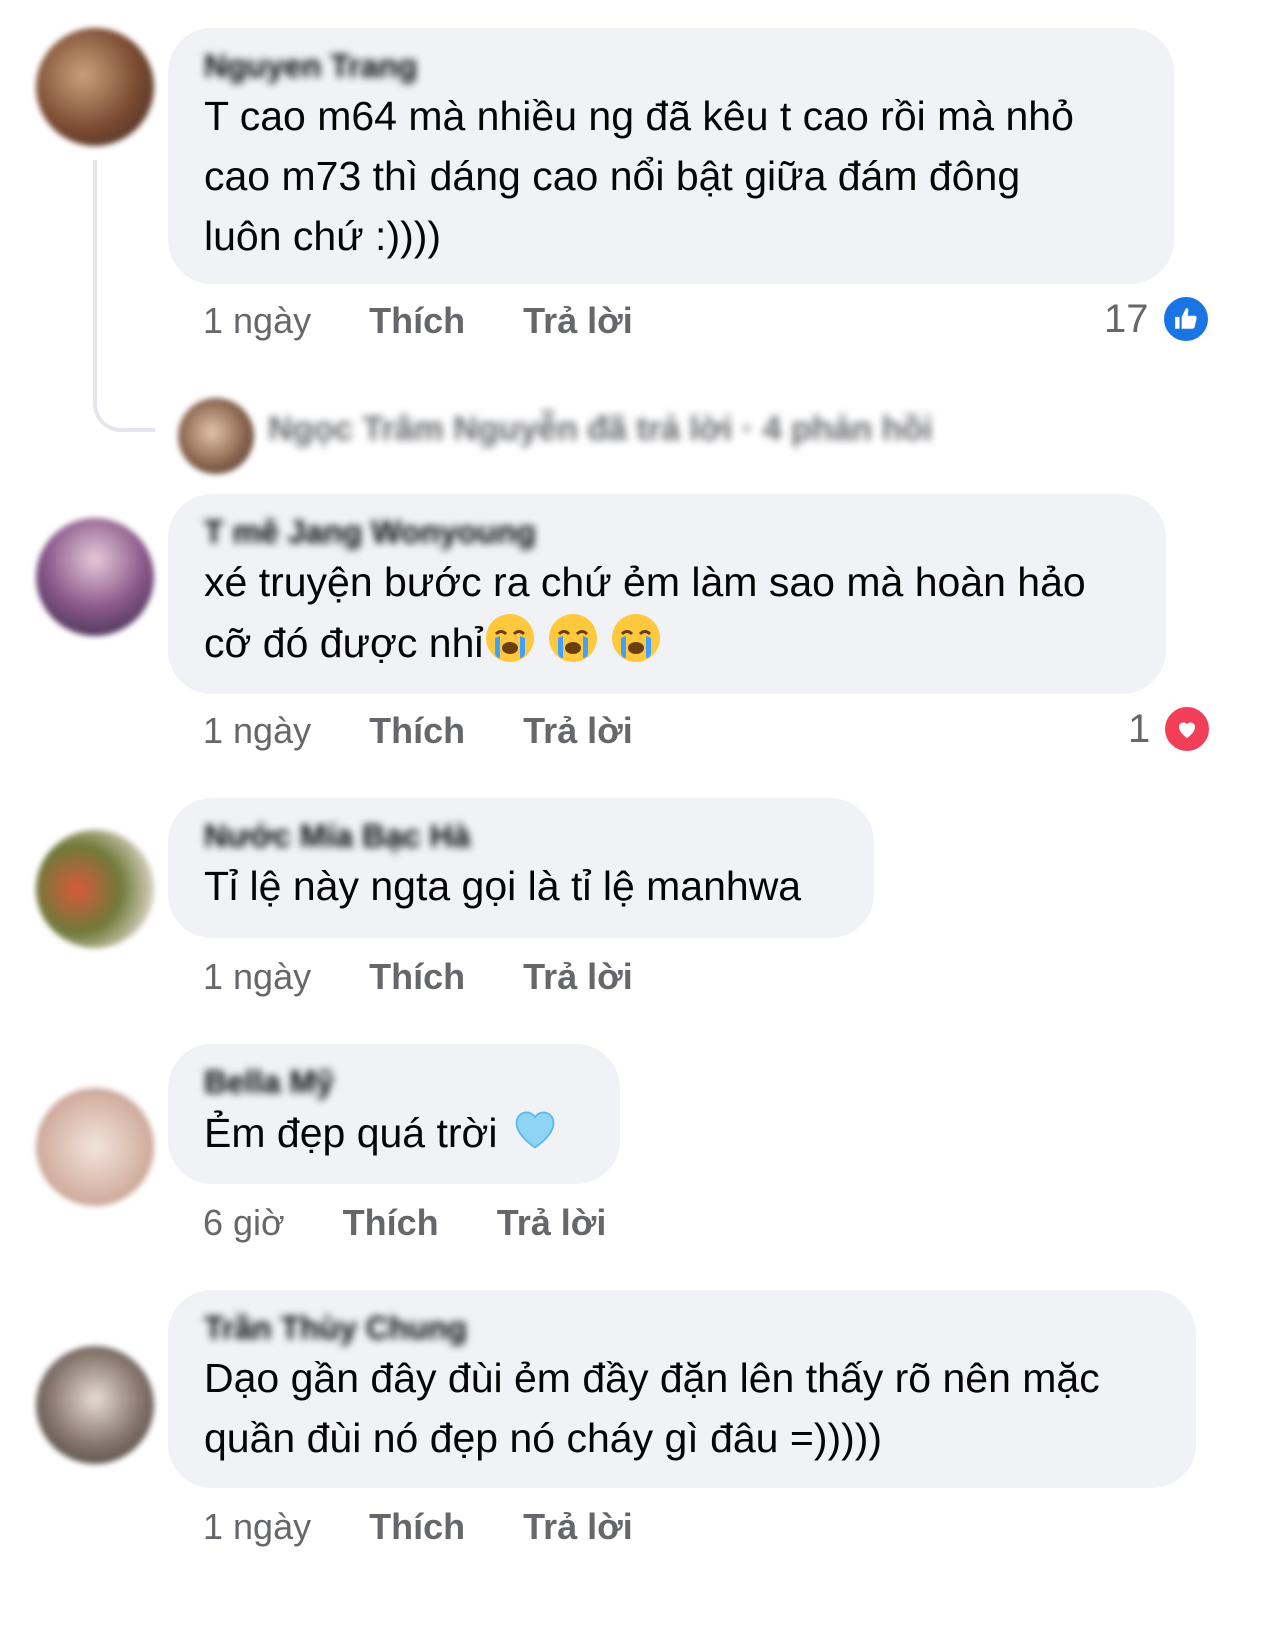 This screenshot has width=1284, height=1635. Describe the element at coordinates (351, 1132) in the screenshot. I see `comment-text-segment: Ẻm đẹp quá trời` at that location.